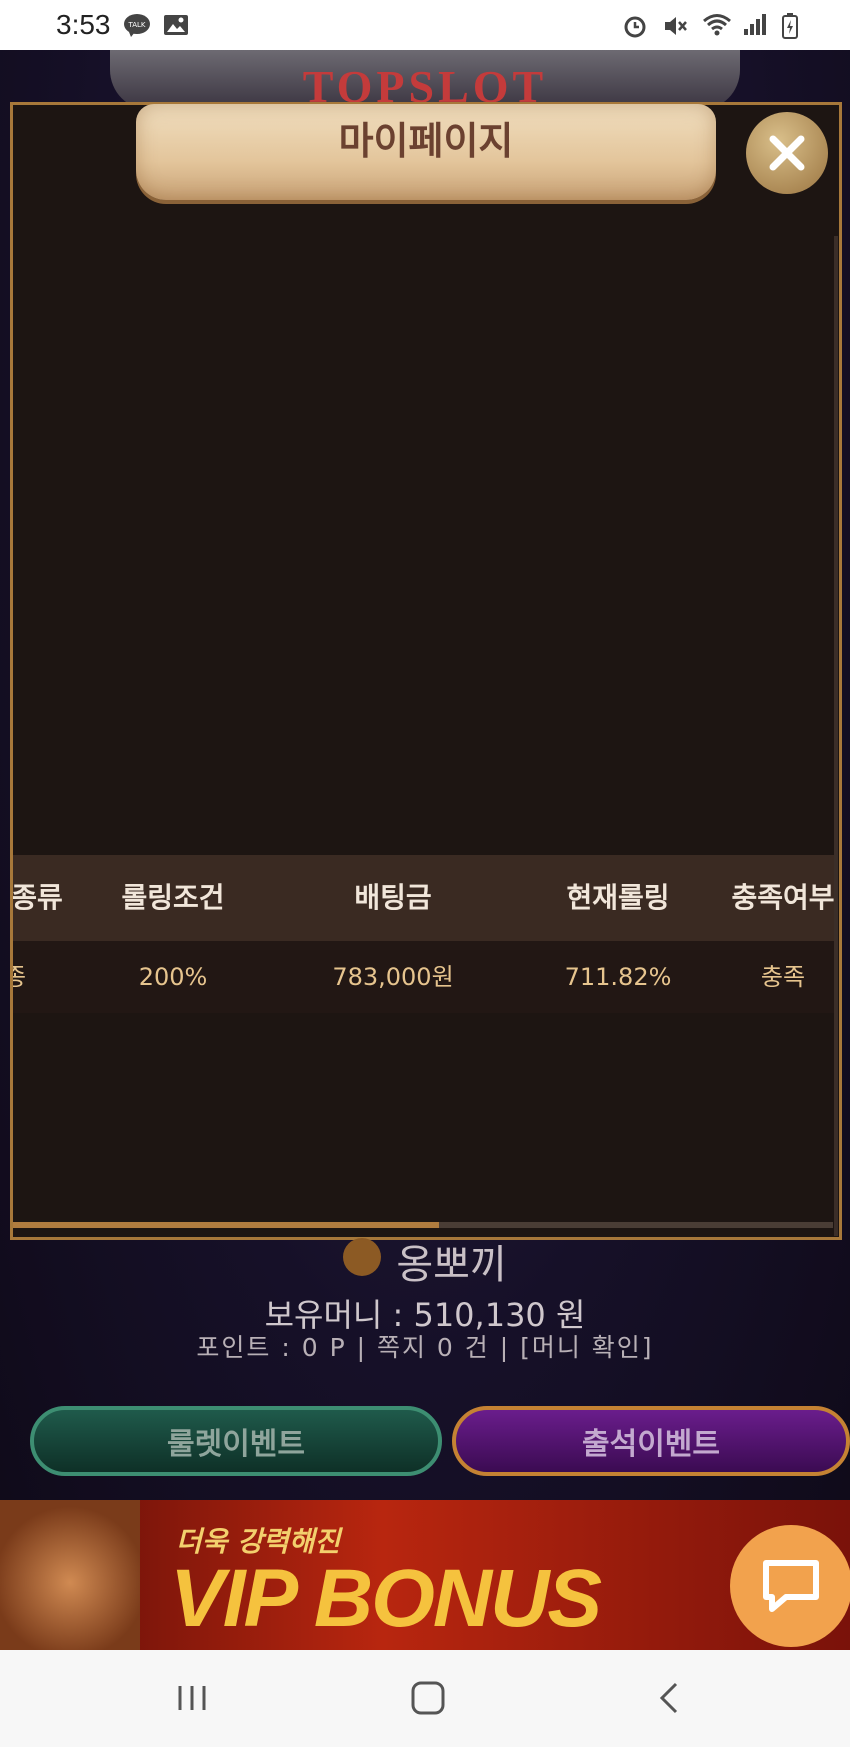  I want to click on header-type: 종류, so click(38, 897).